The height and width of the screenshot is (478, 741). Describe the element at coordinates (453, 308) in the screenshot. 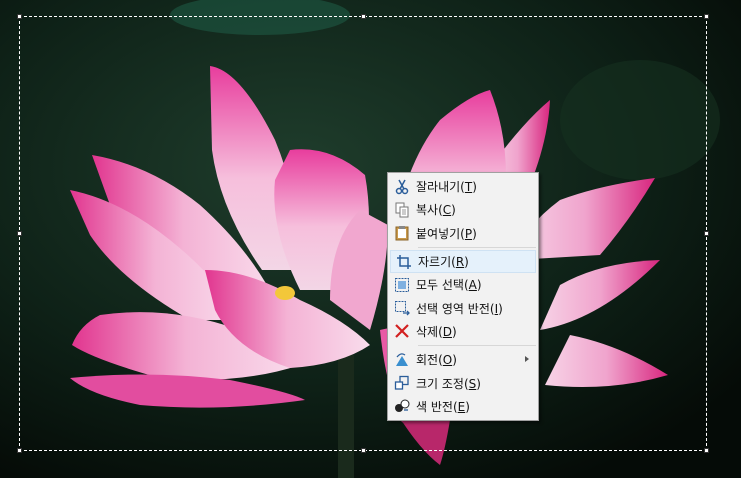

I see `menu-item-label: 선택 영역 반전` at that location.